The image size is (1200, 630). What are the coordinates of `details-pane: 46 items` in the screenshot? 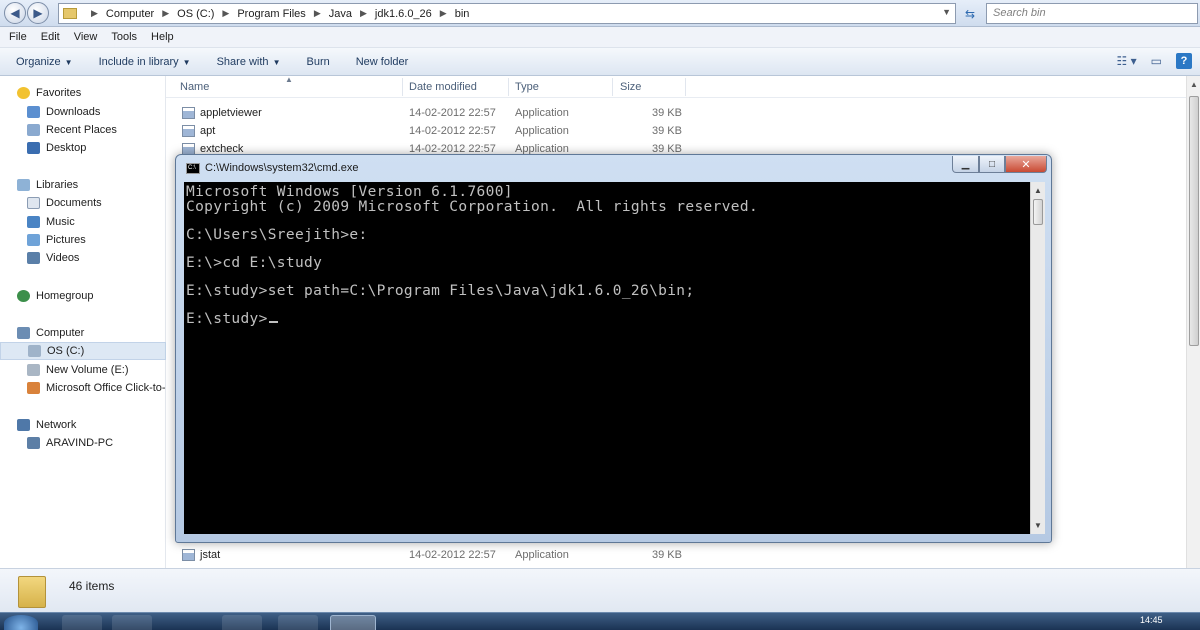 It's located at (600, 590).